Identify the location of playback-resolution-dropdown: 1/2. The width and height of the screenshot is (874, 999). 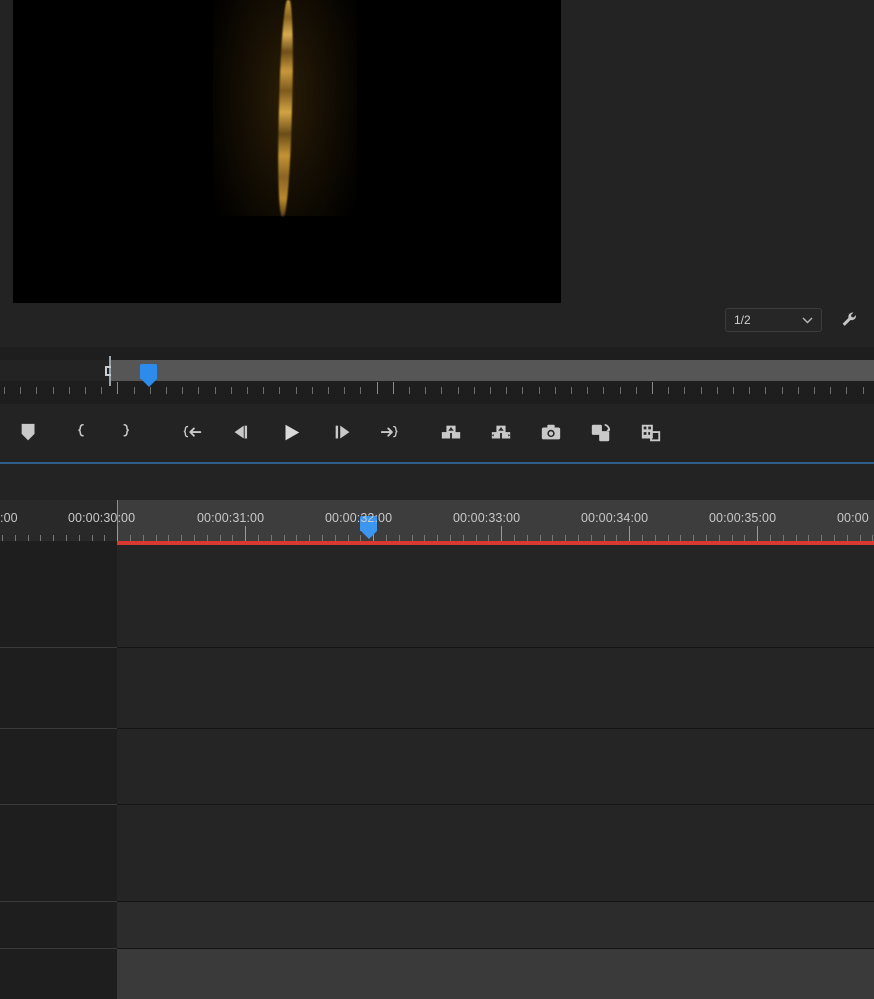
(773, 320).